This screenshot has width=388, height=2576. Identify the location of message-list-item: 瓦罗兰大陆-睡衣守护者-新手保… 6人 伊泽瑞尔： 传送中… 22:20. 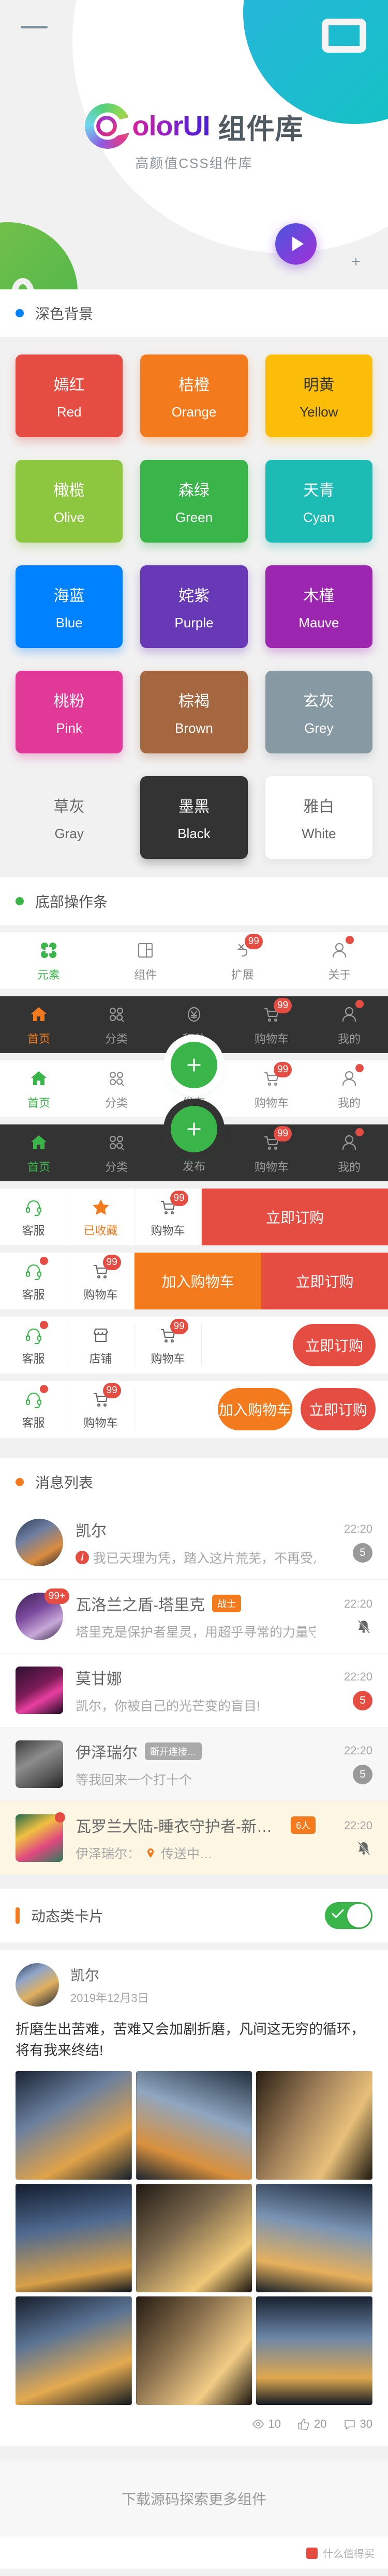
(194, 1838).